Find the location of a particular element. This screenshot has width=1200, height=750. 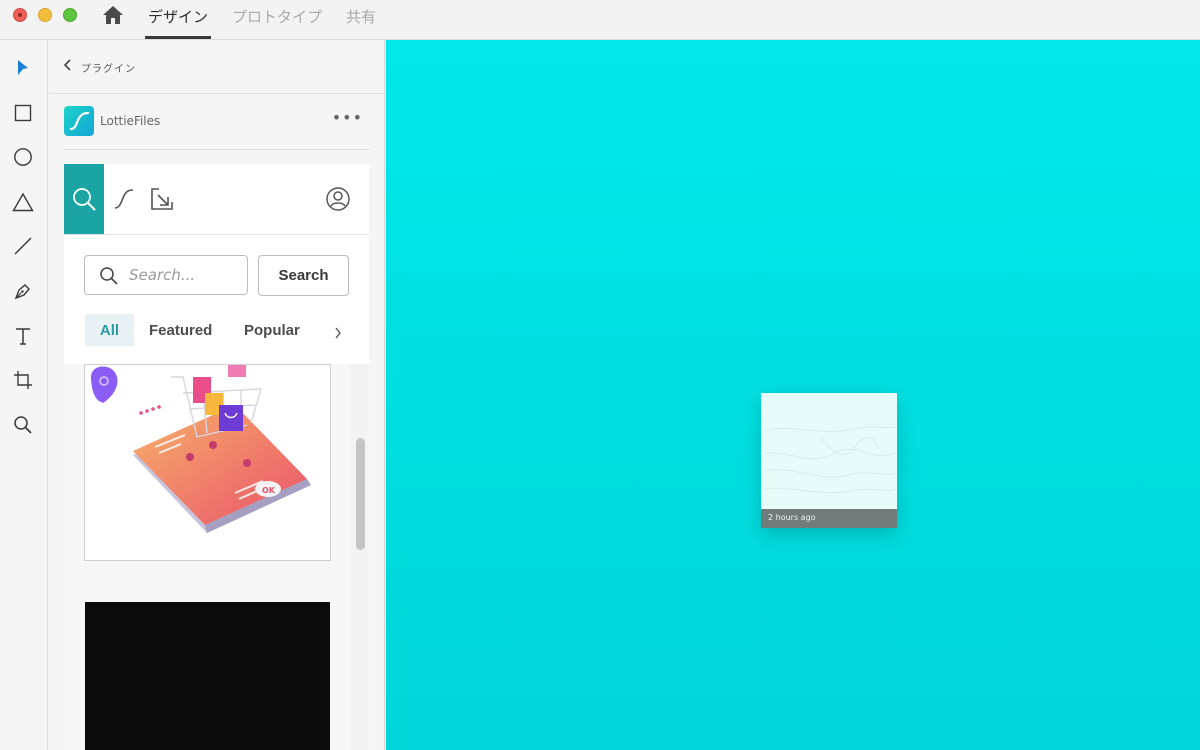

search-input is located at coordinates (184, 275).